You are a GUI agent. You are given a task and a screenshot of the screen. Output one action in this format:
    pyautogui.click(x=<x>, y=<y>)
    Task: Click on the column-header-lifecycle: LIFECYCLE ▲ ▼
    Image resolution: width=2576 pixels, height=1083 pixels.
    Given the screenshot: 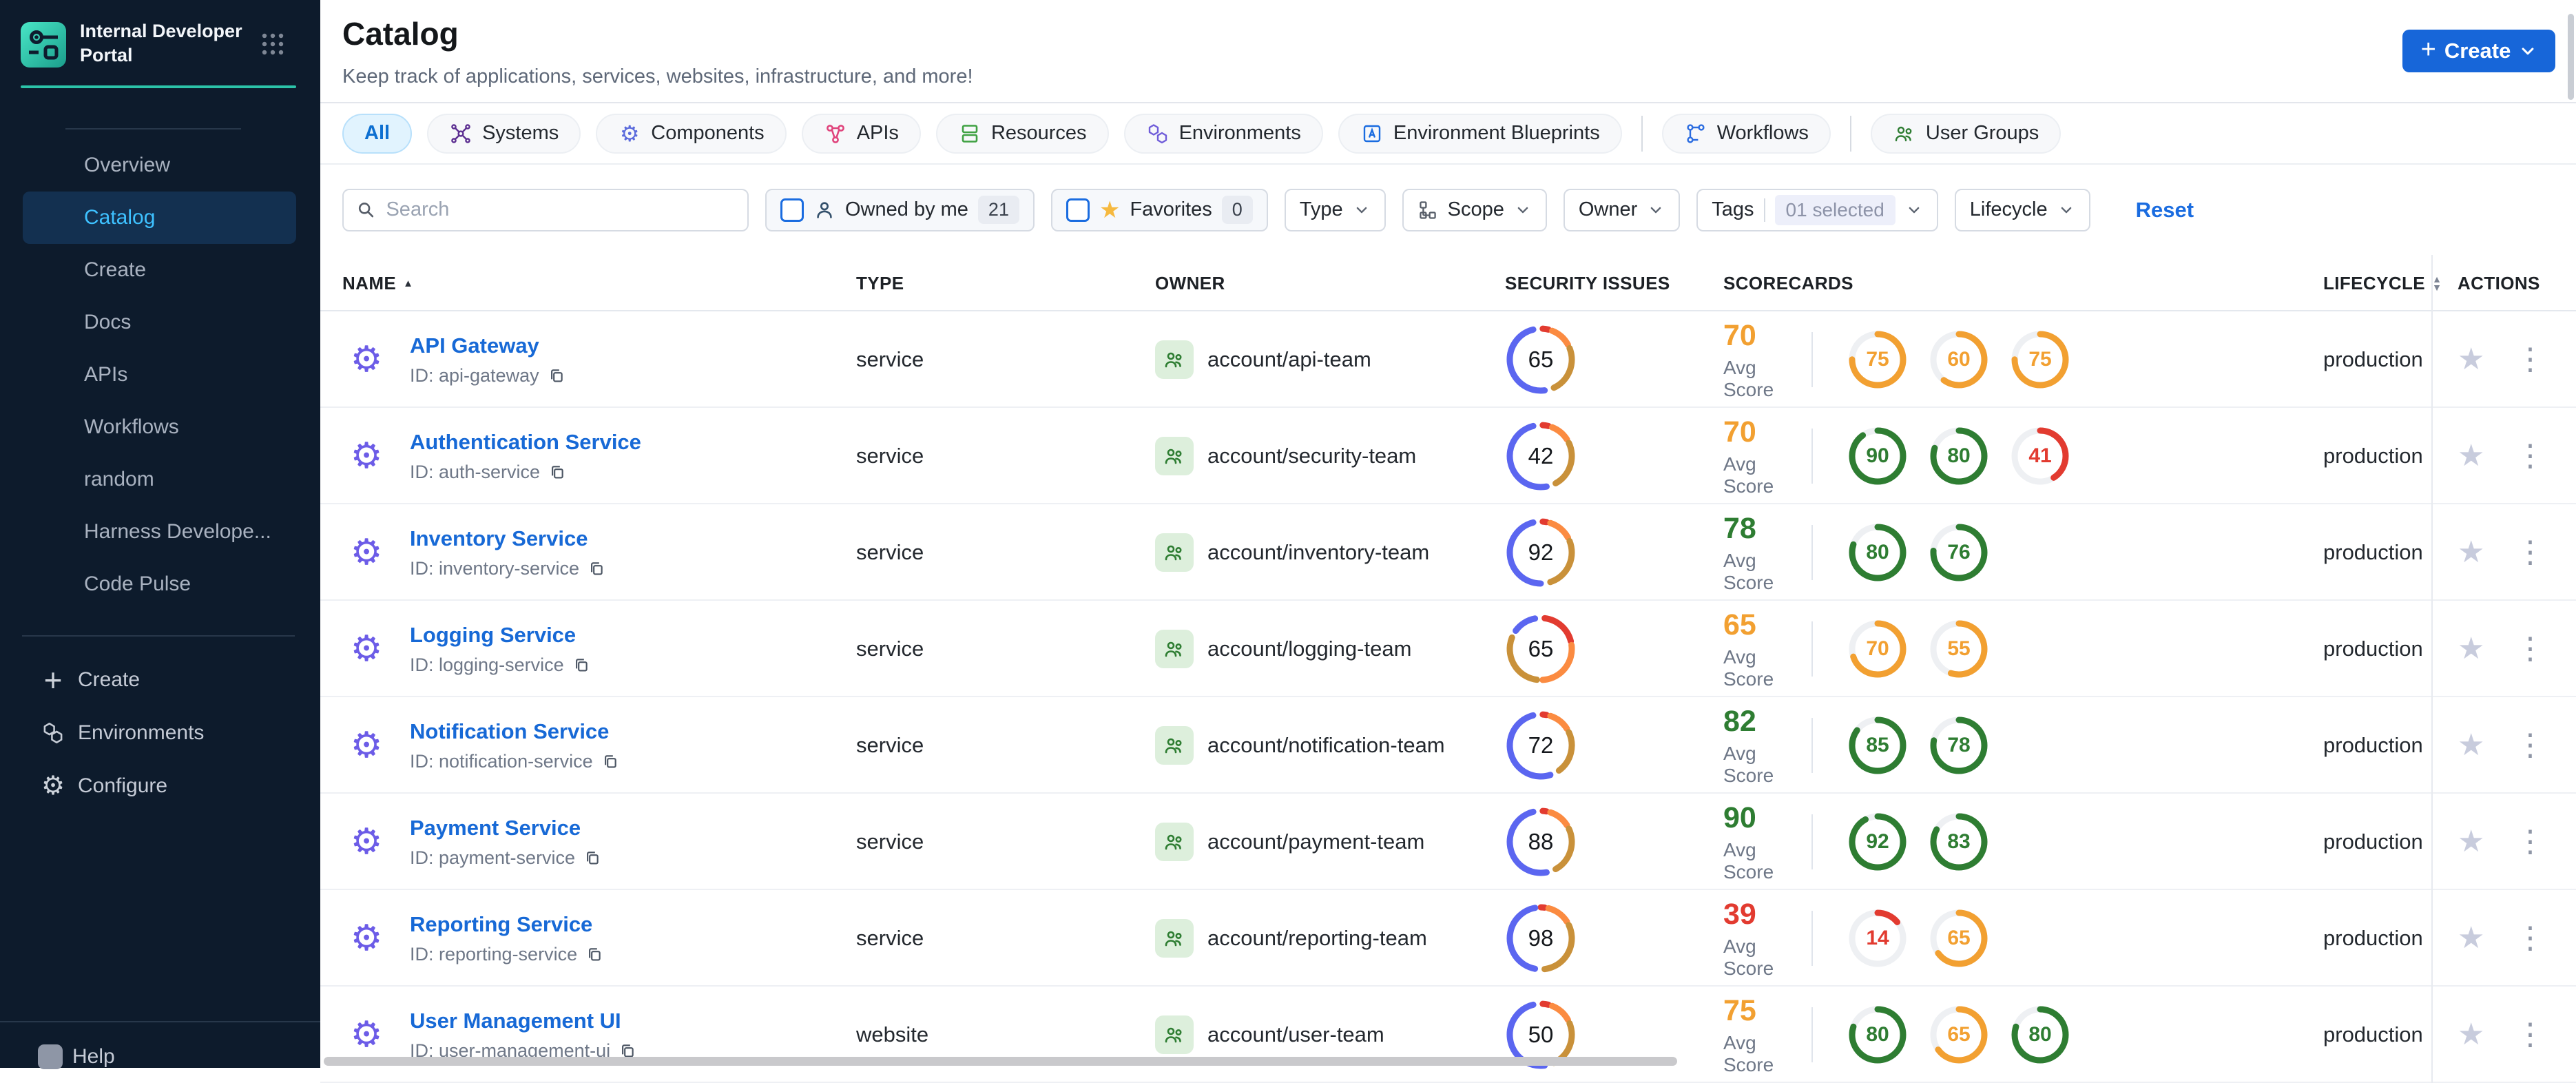 What is the action you would take?
    pyautogui.click(x=2378, y=283)
    